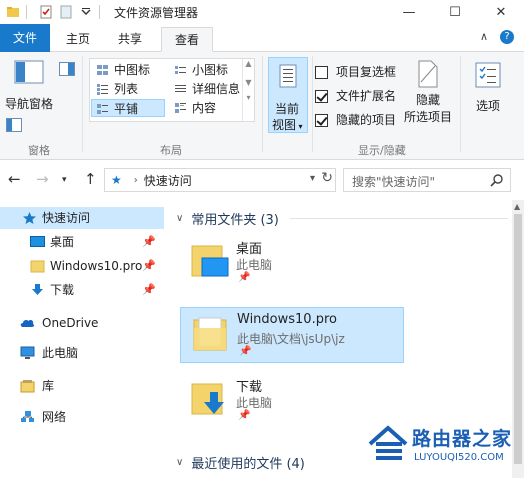 This screenshot has width=524, height=478. Describe the element at coordinates (443, 446) in the screenshot. I see `watermark-logo: 路由器之家 LUYOUQI520.COM` at that location.